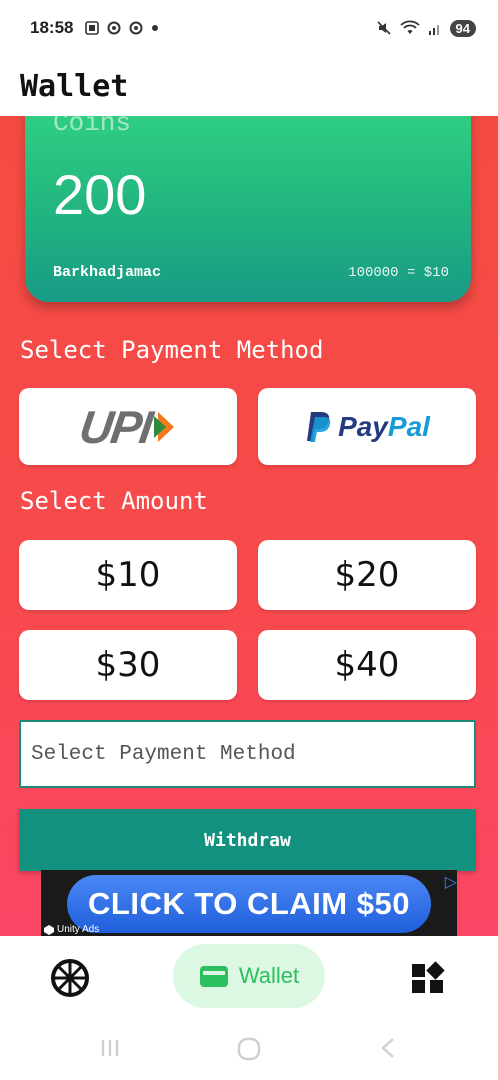  I want to click on bottom-navigation: Wallet, so click(249, 979).